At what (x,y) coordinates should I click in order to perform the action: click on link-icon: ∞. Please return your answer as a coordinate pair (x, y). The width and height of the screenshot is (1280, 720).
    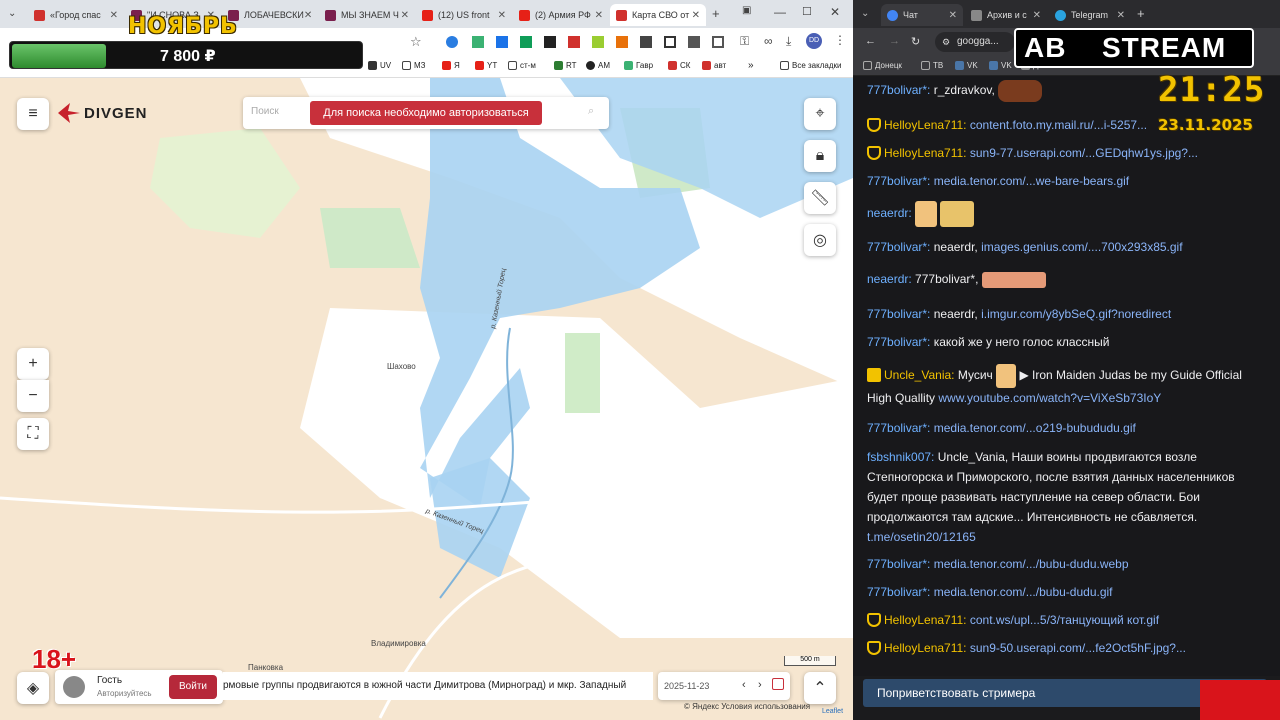
    Looking at the image, I should click on (768, 41).